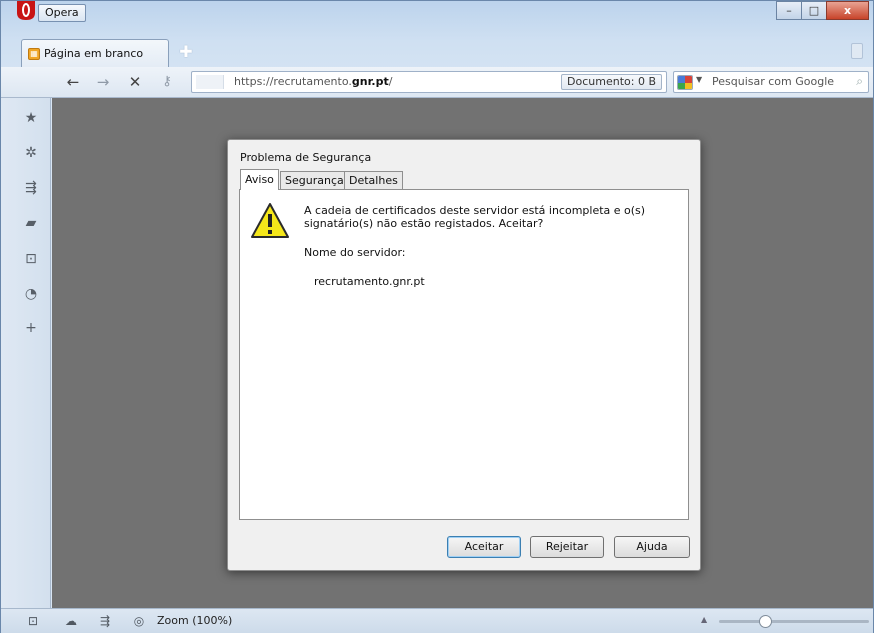 Image resolution: width=874 pixels, height=633 pixels. Describe the element at coordinates (314, 180) in the screenshot. I see `tab-seguranca: Segurança` at that location.